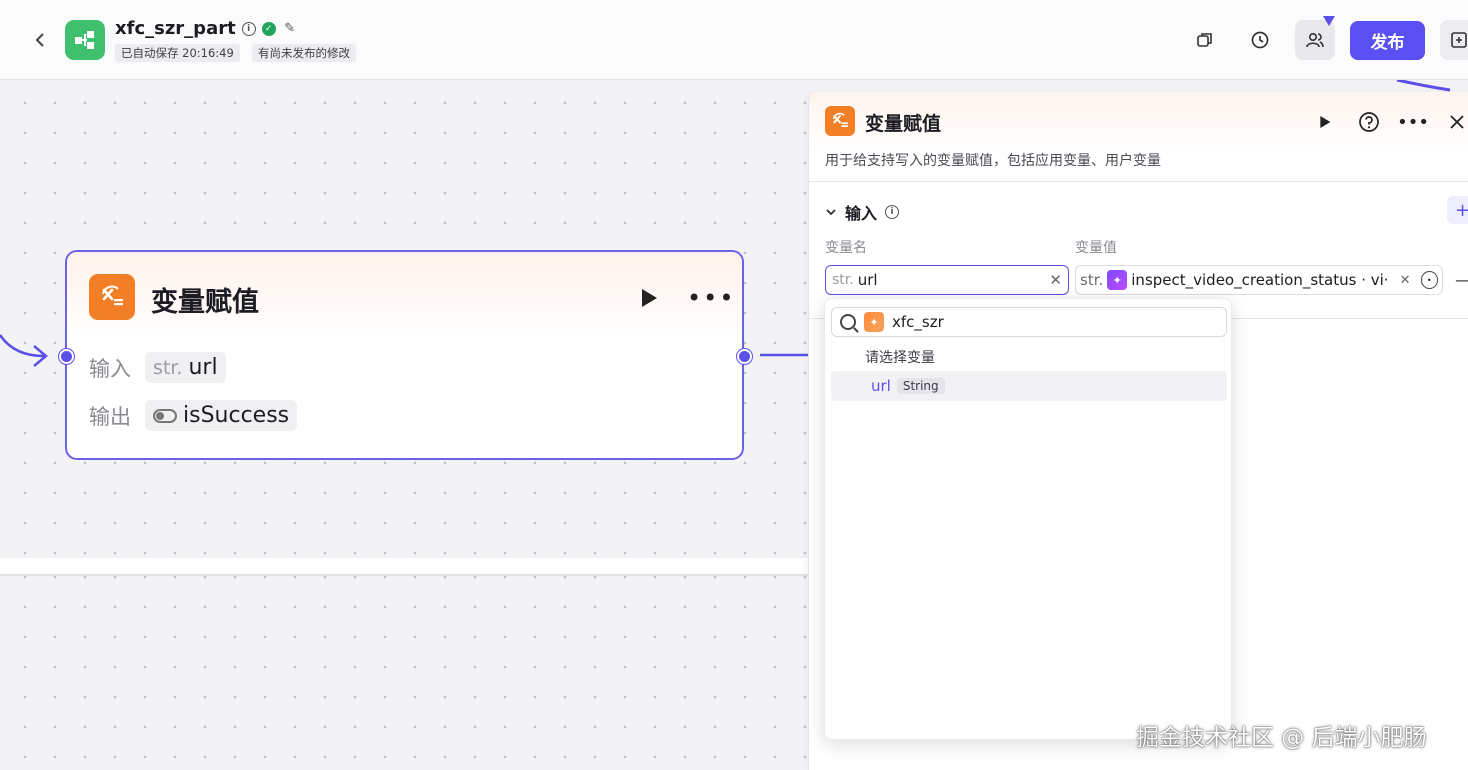 This screenshot has height=770, width=1468. What do you see at coordinates (405, 566) in the screenshot?
I see `canvas-divider` at bounding box center [405, 566].